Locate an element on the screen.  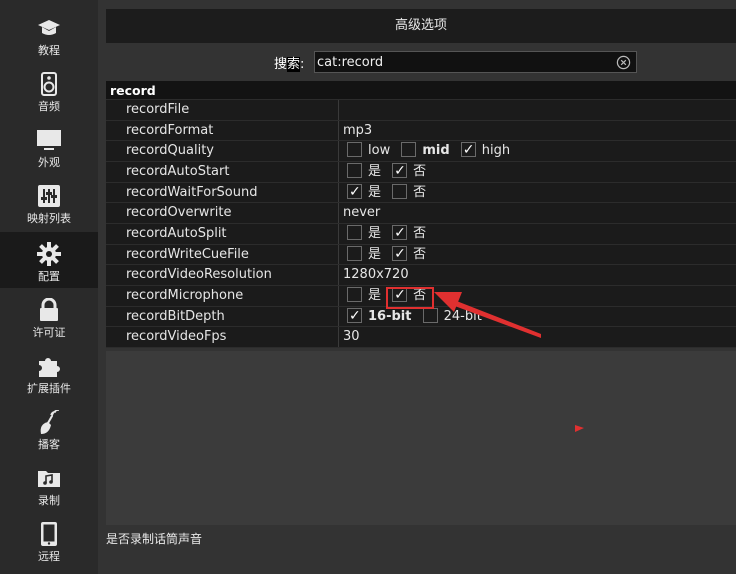
page-title: 高级选项 is located at coordinates (420, 25).